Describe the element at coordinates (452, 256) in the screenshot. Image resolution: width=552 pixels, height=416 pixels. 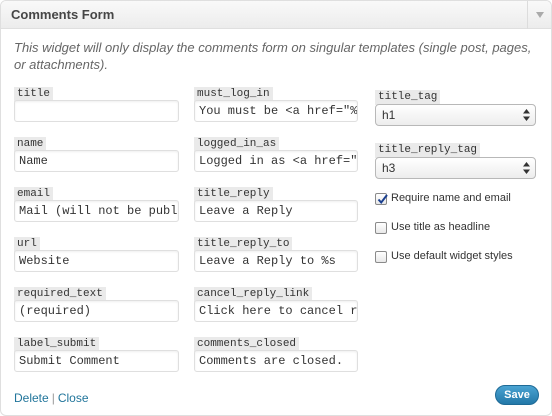
I see `checkbox-label: Use default widget styles` at that location.